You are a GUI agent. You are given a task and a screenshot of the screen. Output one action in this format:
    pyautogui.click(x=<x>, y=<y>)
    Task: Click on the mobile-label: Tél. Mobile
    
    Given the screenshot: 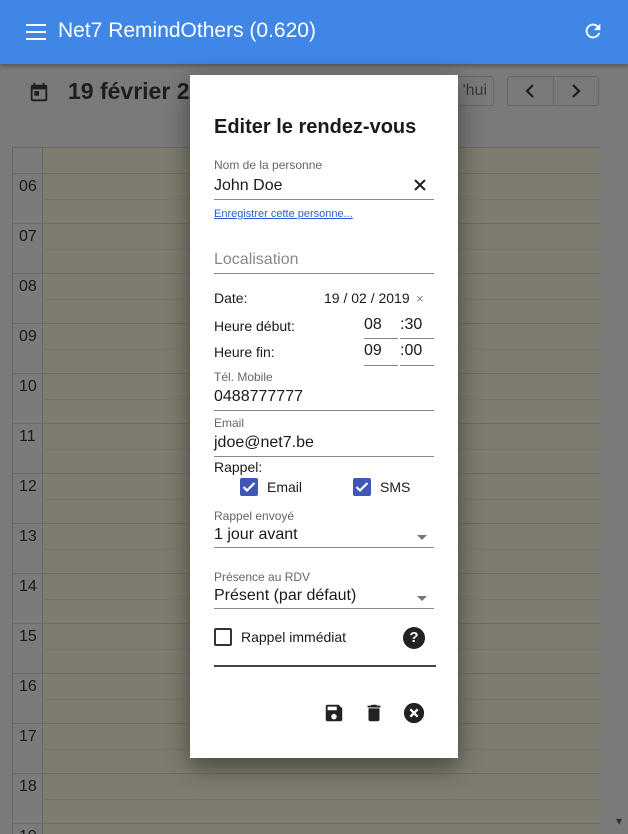 What is the action you would take?
    pyautogui.click(x=243, y=377)
    